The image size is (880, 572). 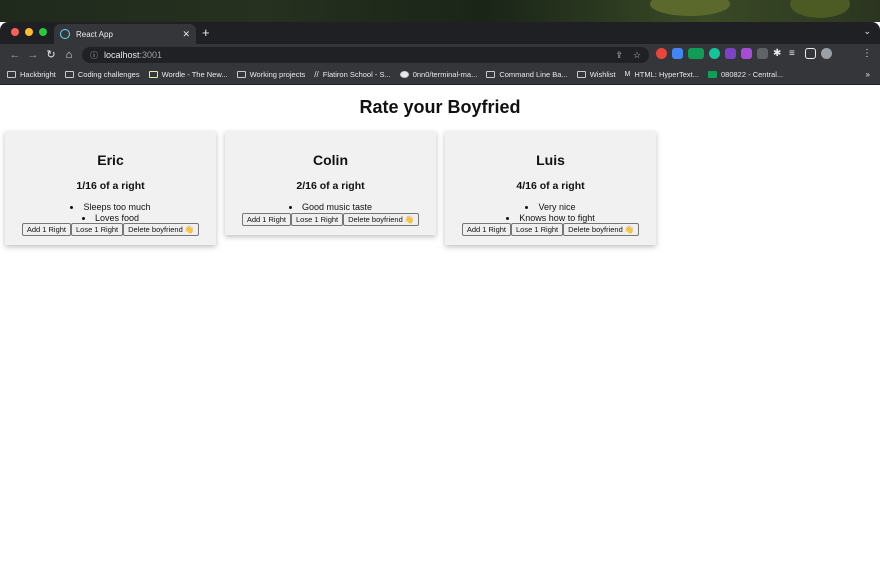 What do you see at coordinates (33, 55) in the screenshot?
I see `forward-arrow-icon: →` at bounding box center [33, 55].